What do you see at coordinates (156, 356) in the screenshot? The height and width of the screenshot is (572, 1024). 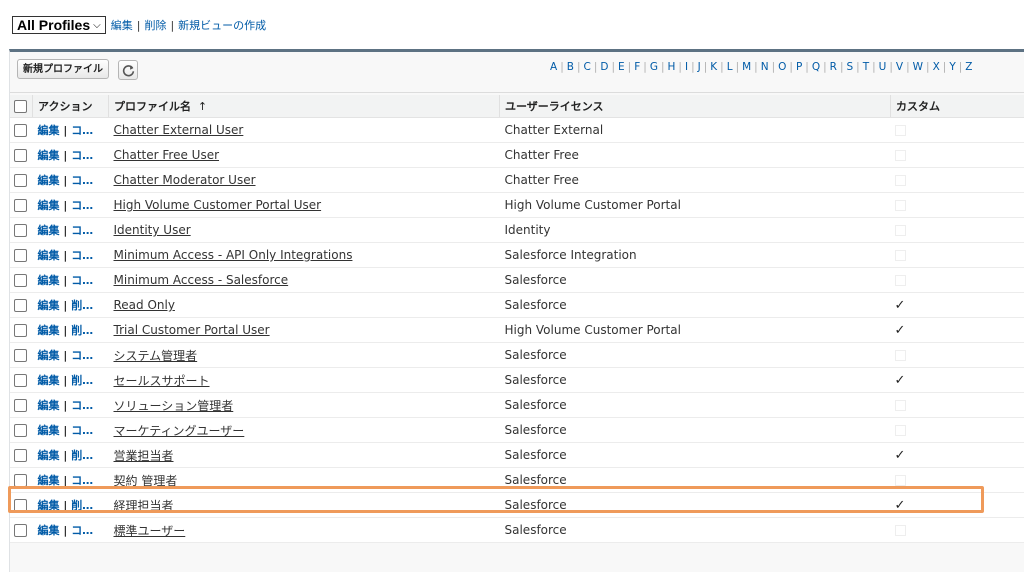 I see `profile-name-link: システム管理者` at bounding box center [156, 356].